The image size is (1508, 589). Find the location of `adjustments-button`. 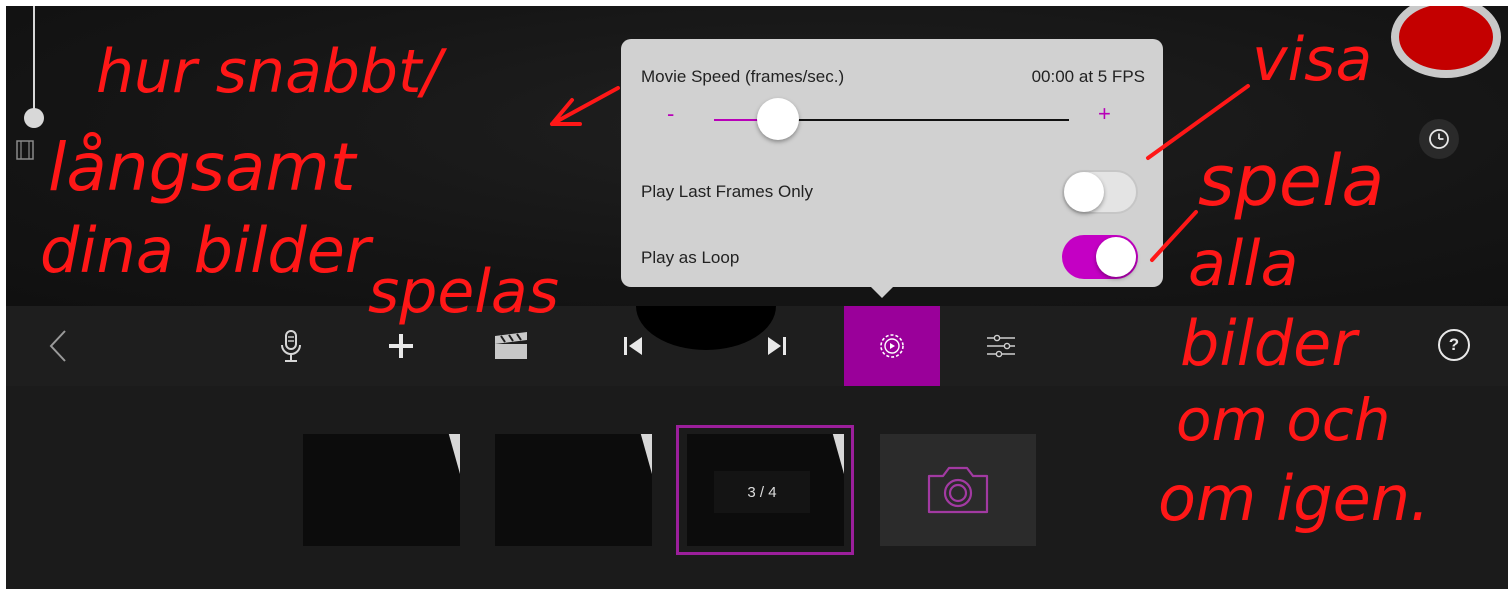

adjustments-button is located at coordinates (1001, 346).